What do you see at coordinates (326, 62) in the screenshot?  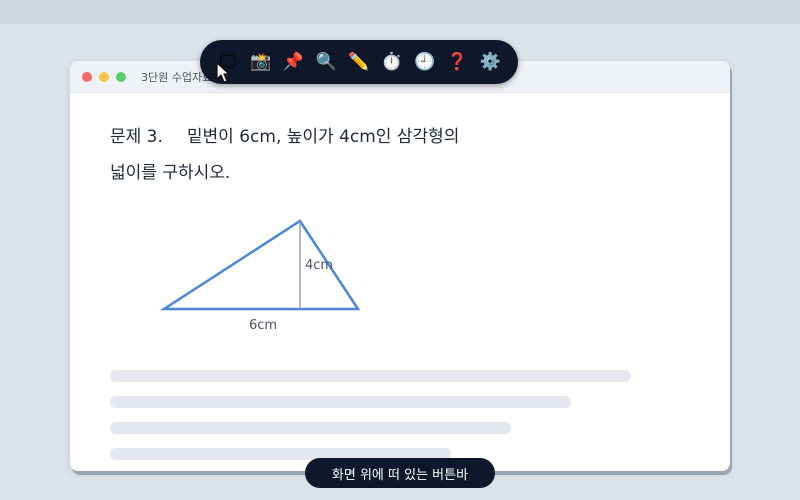 I see `magnifier-icon: 🔍` at bounding box center [326, 62].